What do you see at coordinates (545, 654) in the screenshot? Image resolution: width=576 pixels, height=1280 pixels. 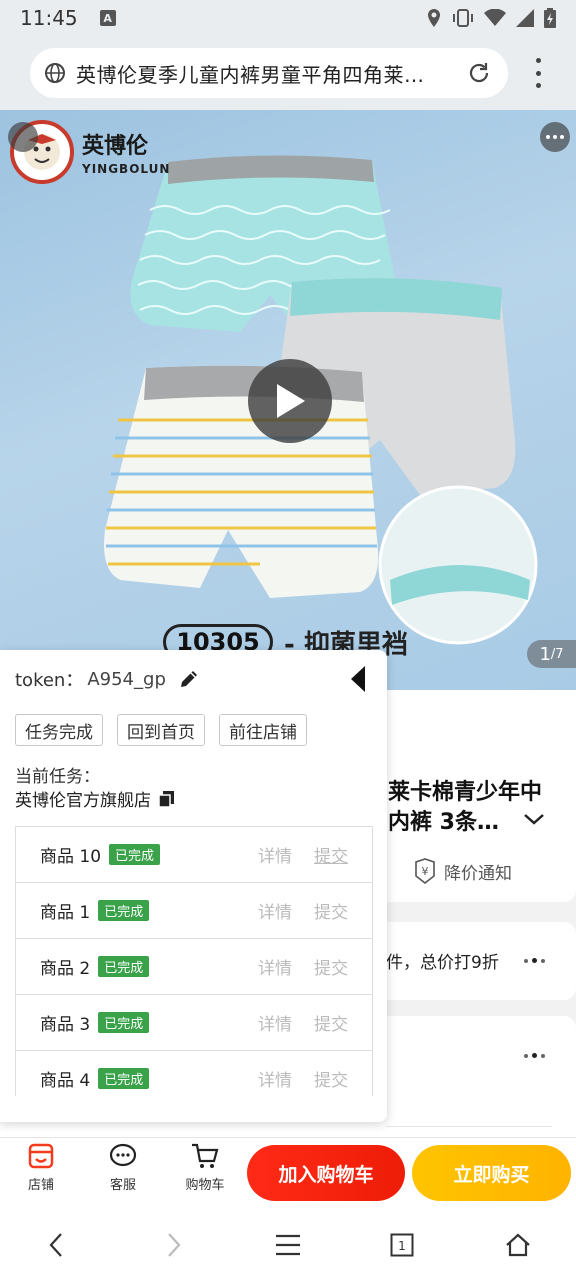 I see `page-current: 1` at bounding box center [545, 654].